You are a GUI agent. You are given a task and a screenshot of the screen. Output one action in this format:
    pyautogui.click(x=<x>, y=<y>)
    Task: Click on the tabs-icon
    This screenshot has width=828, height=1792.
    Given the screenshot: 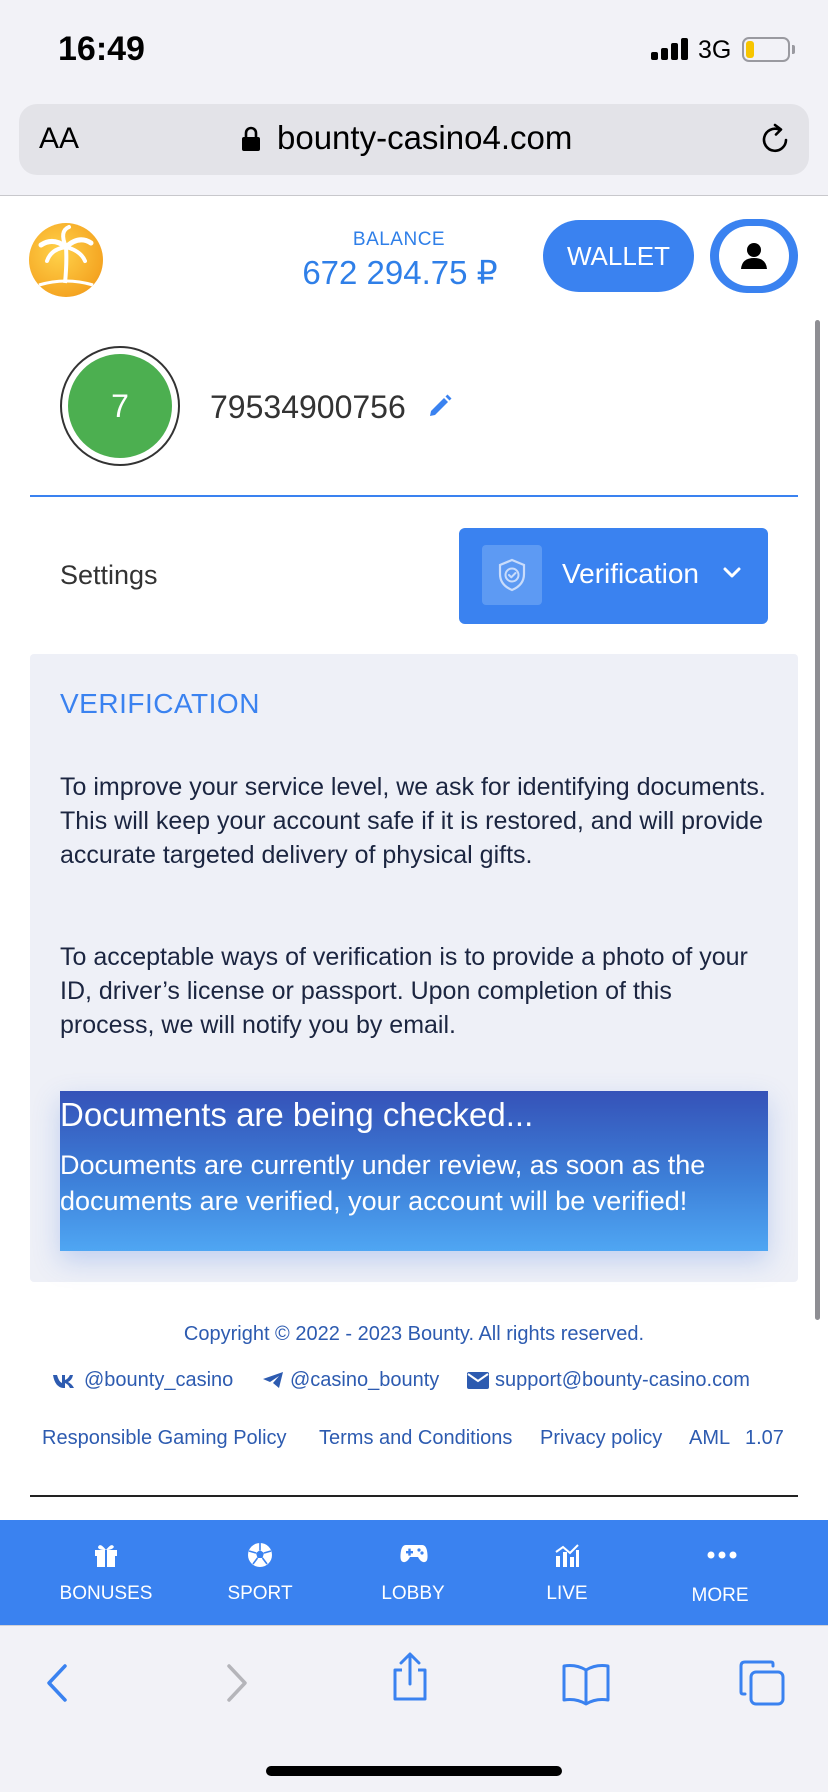 What is the action you would take?
    pyautogui.click(x=762, y=1683)
    